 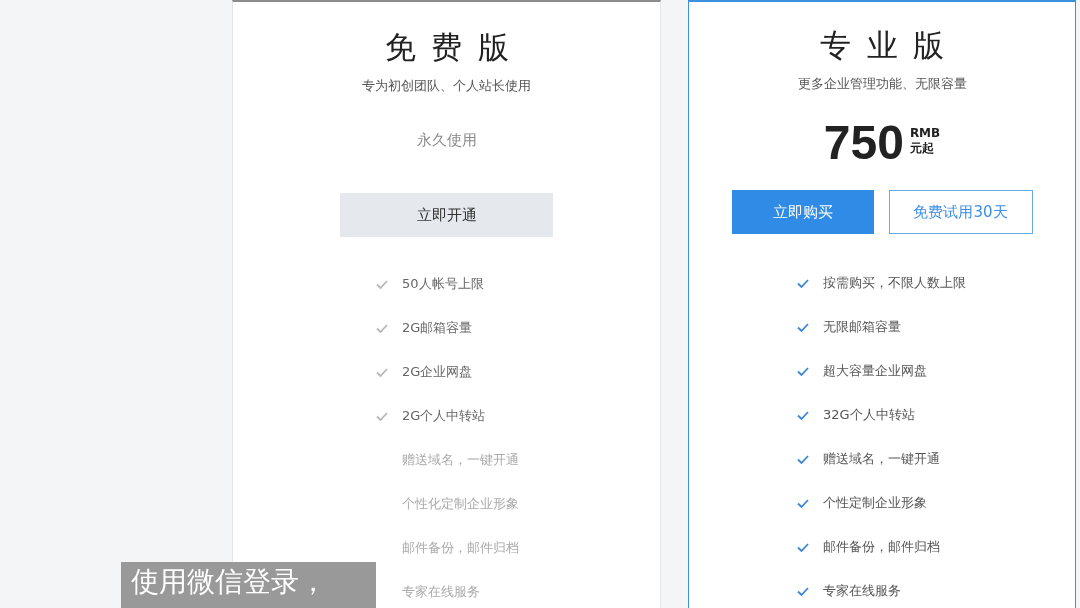 I want to click on feature-text: 个性化定制企业形象, so click(x=460, y=504).